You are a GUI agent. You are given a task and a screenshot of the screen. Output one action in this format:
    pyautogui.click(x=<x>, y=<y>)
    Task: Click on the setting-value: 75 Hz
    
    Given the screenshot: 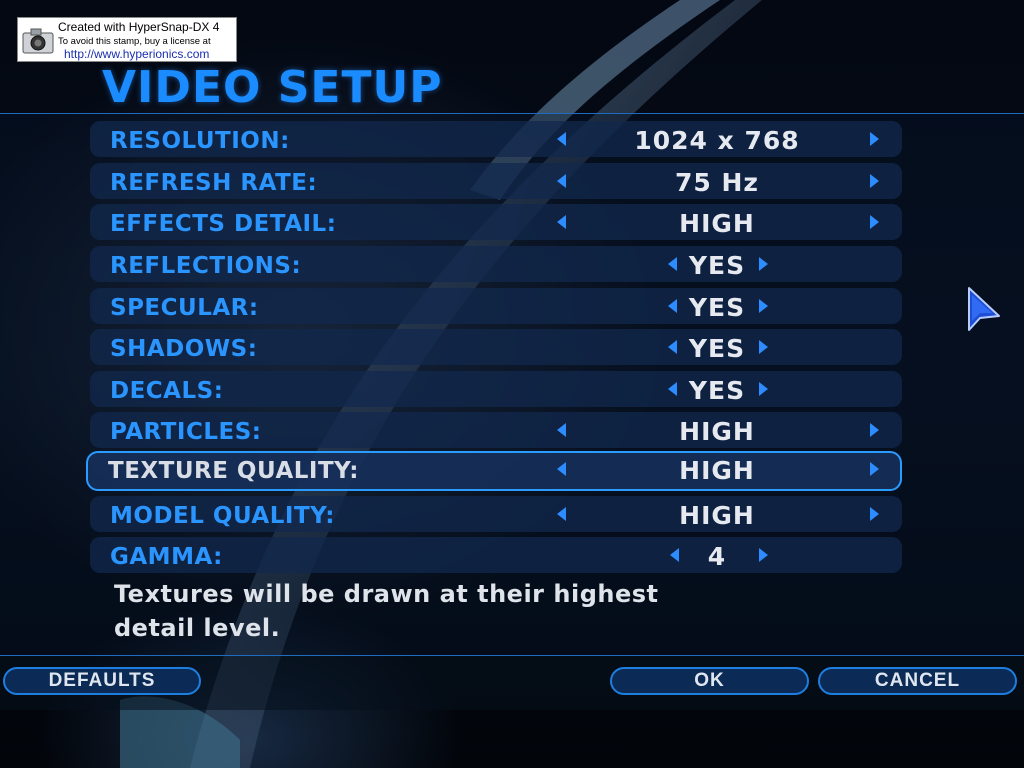 What is the action you would take?
    pyautogui.click(x=717, y=182)
    